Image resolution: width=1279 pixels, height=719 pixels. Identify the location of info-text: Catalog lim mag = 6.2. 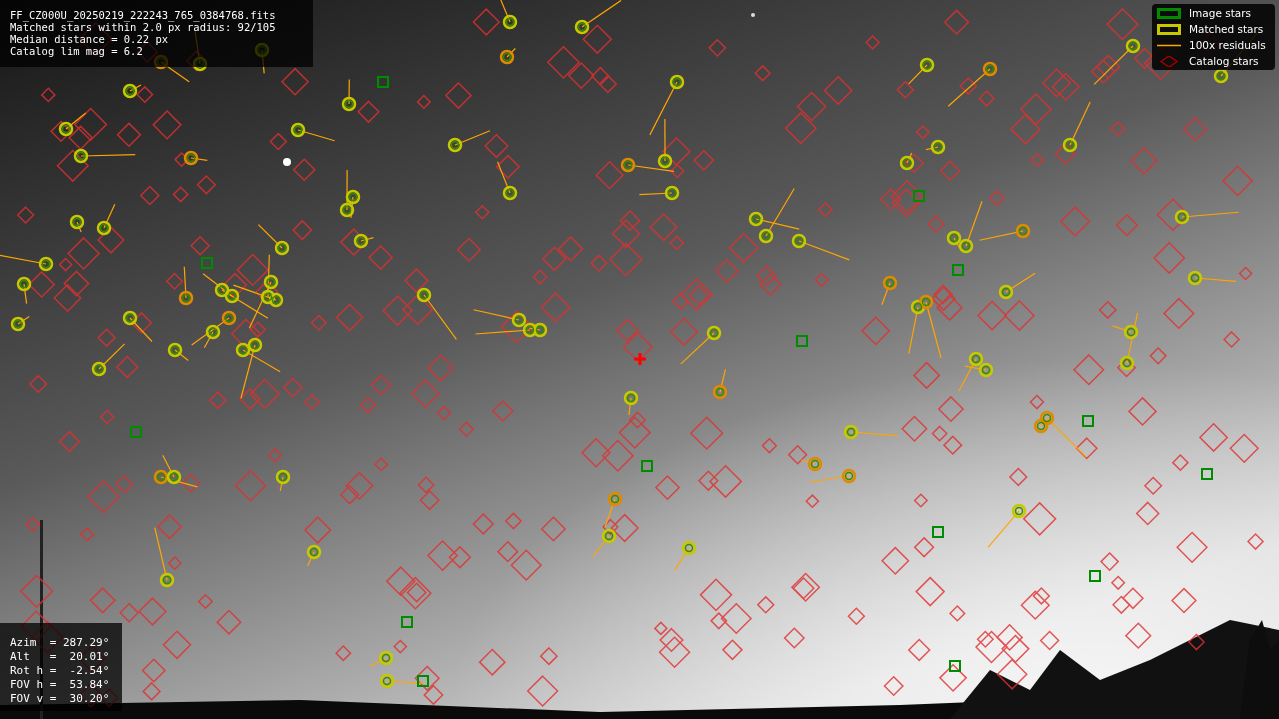
(77, 51).